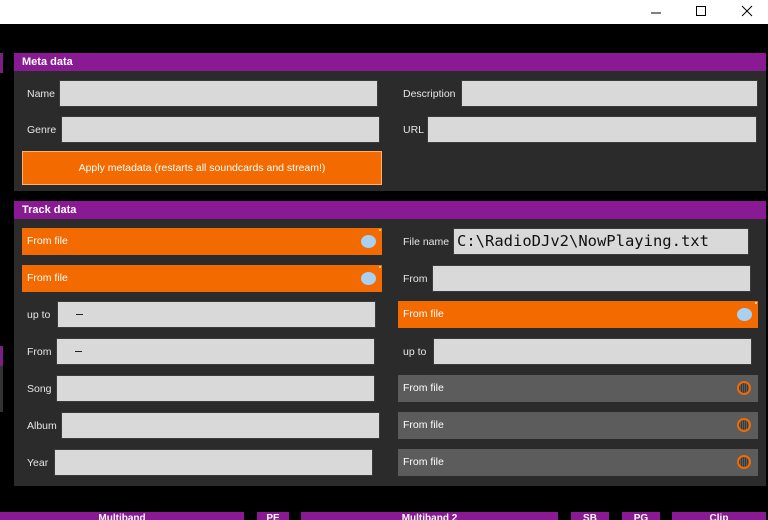 The height and width of the screenshot is (520, 768). I want to click on track-data-header: Track data, so click(390, 210).